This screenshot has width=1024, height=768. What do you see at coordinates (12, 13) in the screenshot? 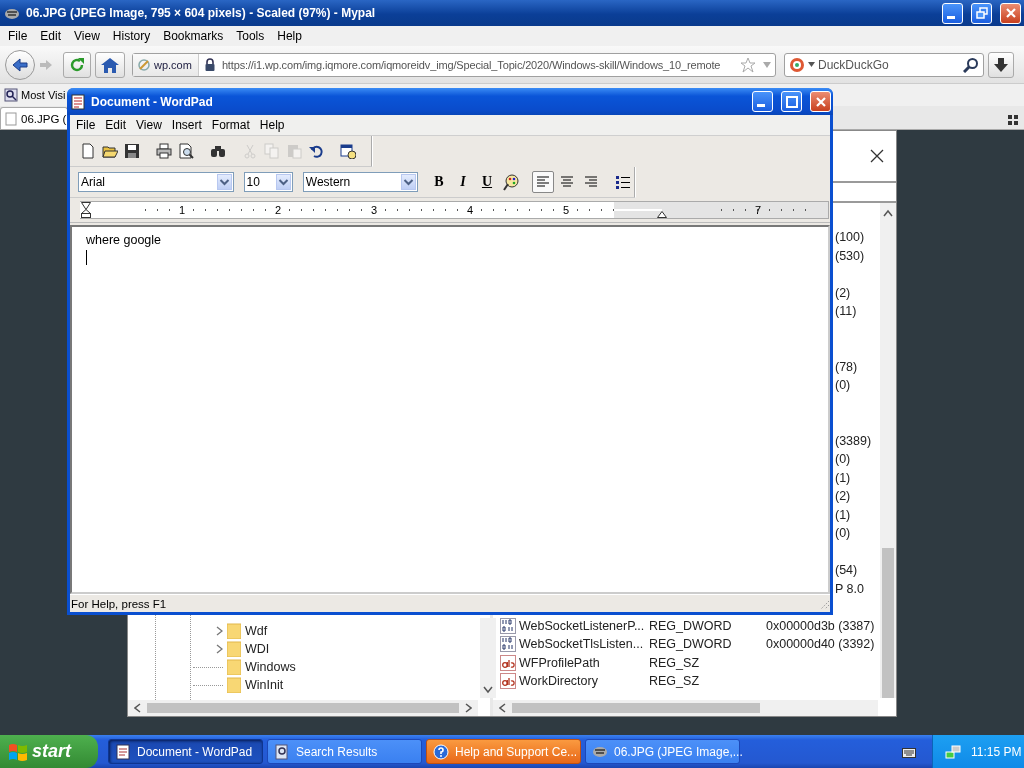
I see `app-icon` at bounding box center [12, 13].